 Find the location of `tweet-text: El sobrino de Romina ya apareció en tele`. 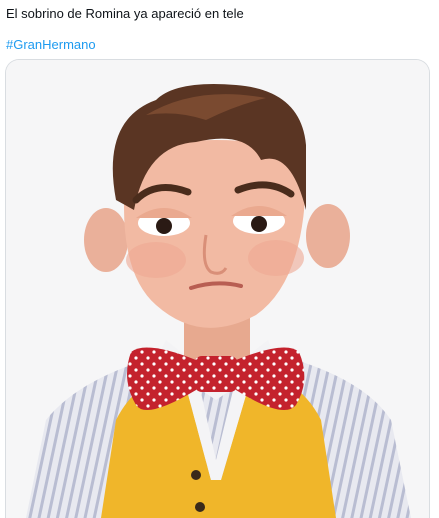

tweet-text: El sobrino de Romina ya apareció en tele is located at coordinates (125, 13).